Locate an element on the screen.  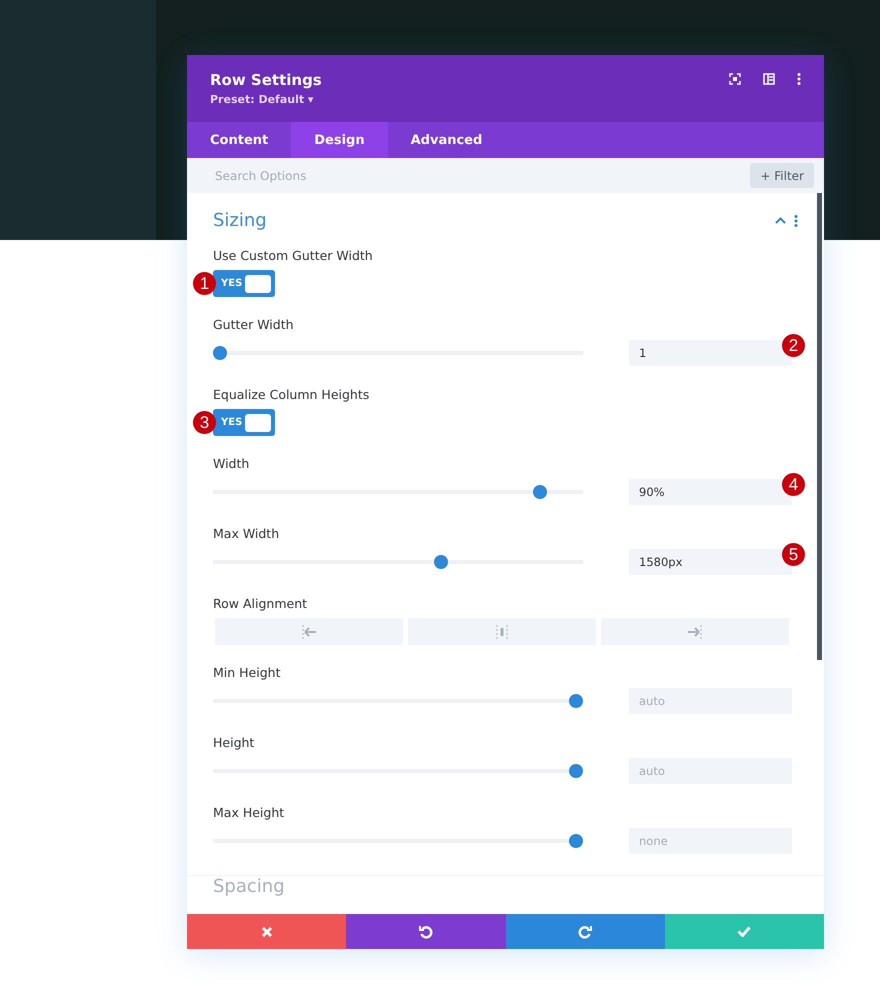
search-field: Search Options is located at coordinates (363, 176).